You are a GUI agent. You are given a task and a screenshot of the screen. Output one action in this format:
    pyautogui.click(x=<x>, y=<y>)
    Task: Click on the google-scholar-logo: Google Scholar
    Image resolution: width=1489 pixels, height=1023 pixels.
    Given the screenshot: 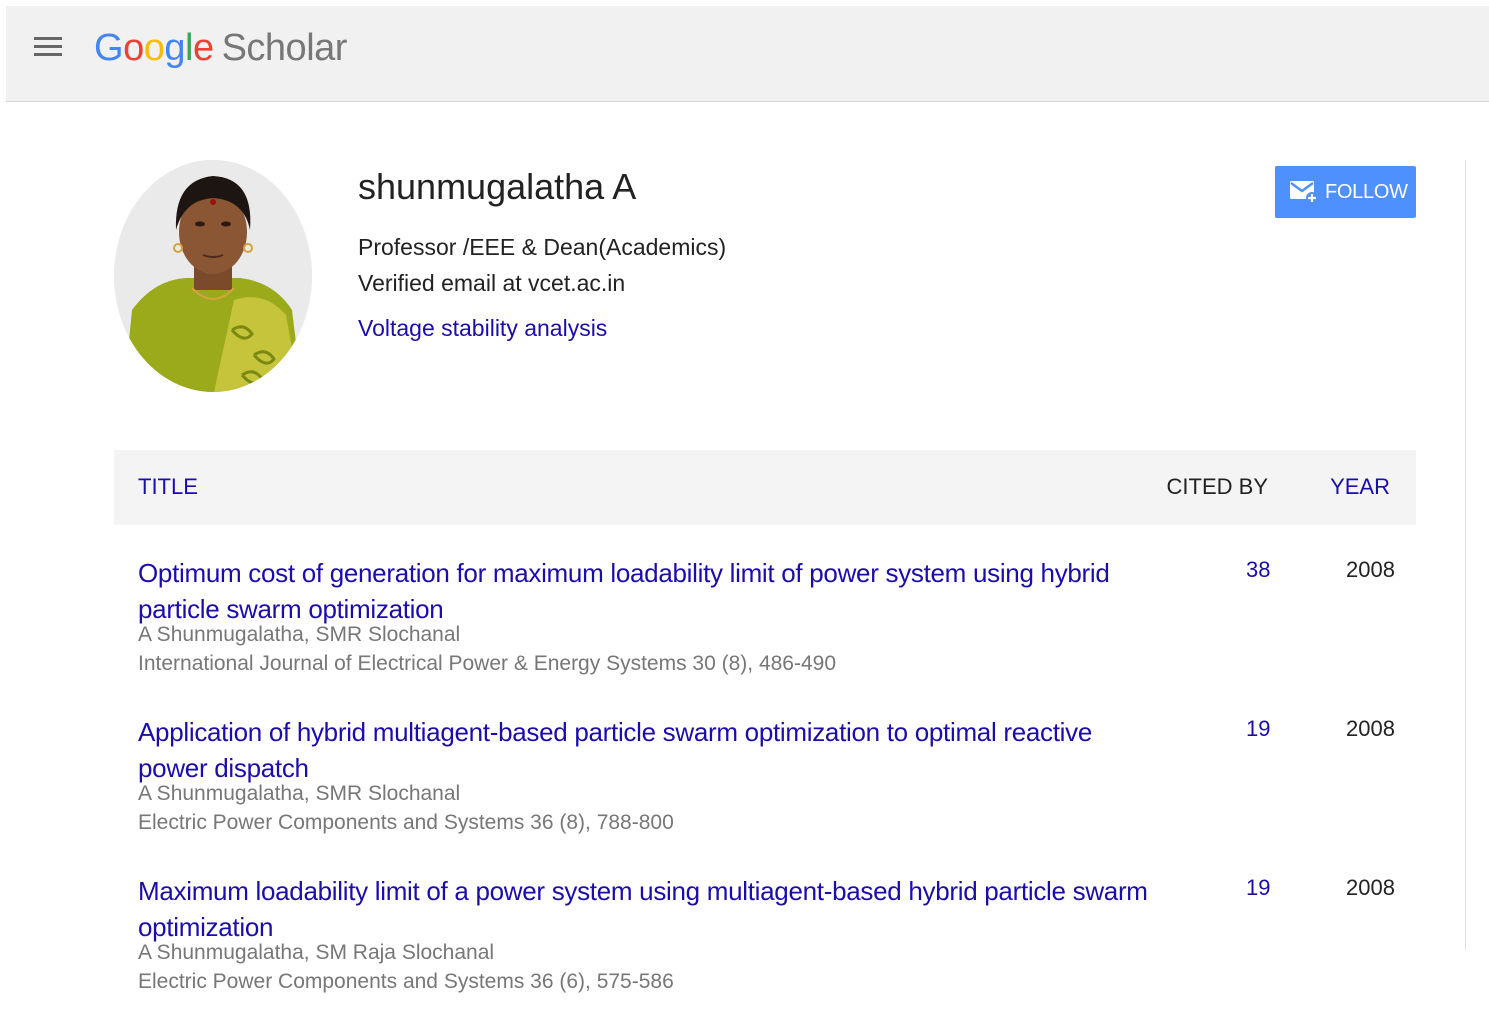 What is the action you would take?
    pyautogui.click(x=220, y=48)
    